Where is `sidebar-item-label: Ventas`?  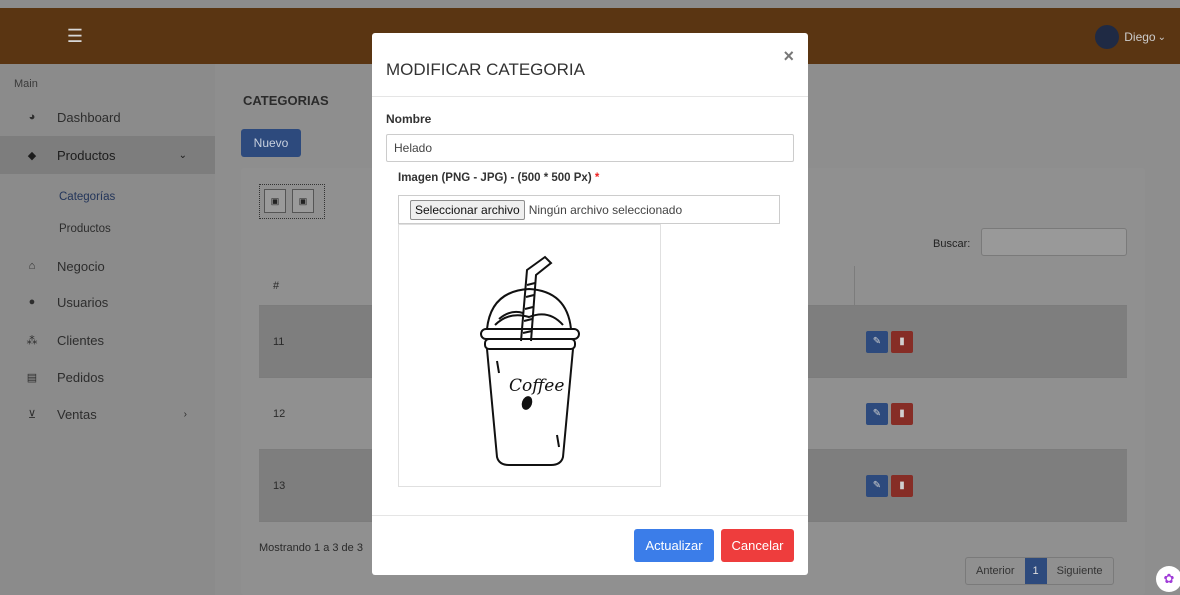
sidebar-item-label: Ventas is located at coordinates (77, 414).